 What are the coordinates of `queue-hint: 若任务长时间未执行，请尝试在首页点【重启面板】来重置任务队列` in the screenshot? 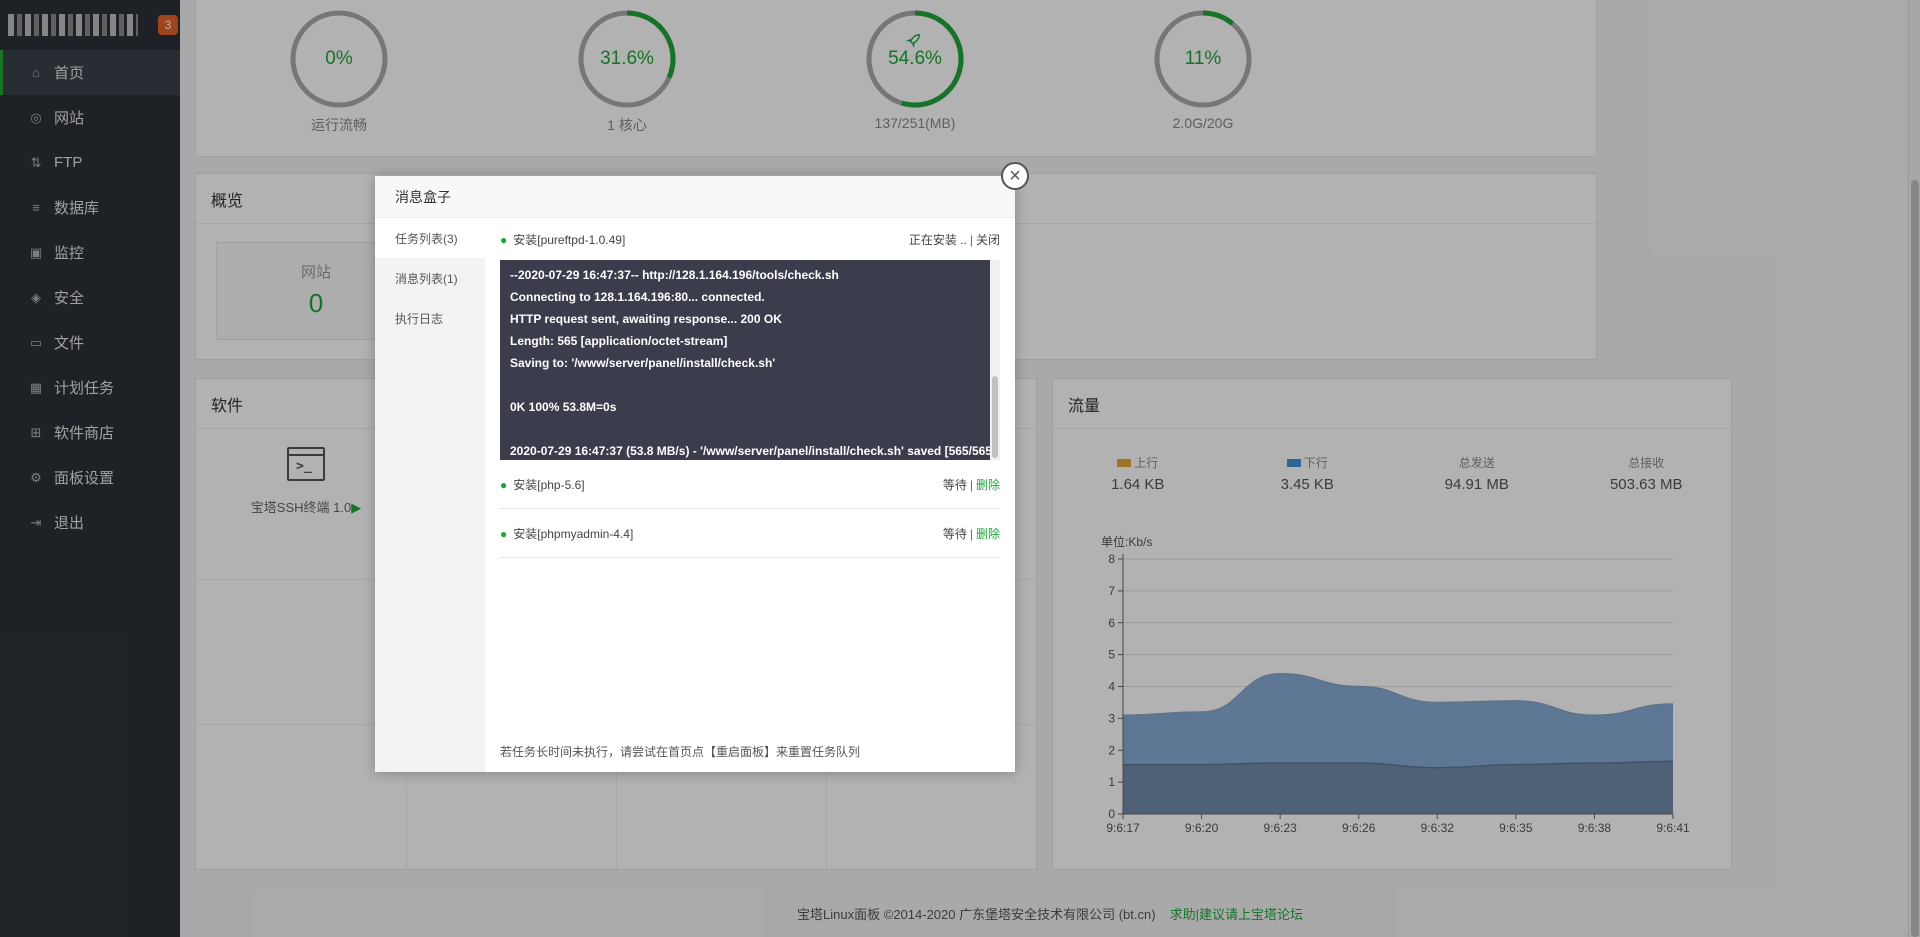 It's located at (680, 752).